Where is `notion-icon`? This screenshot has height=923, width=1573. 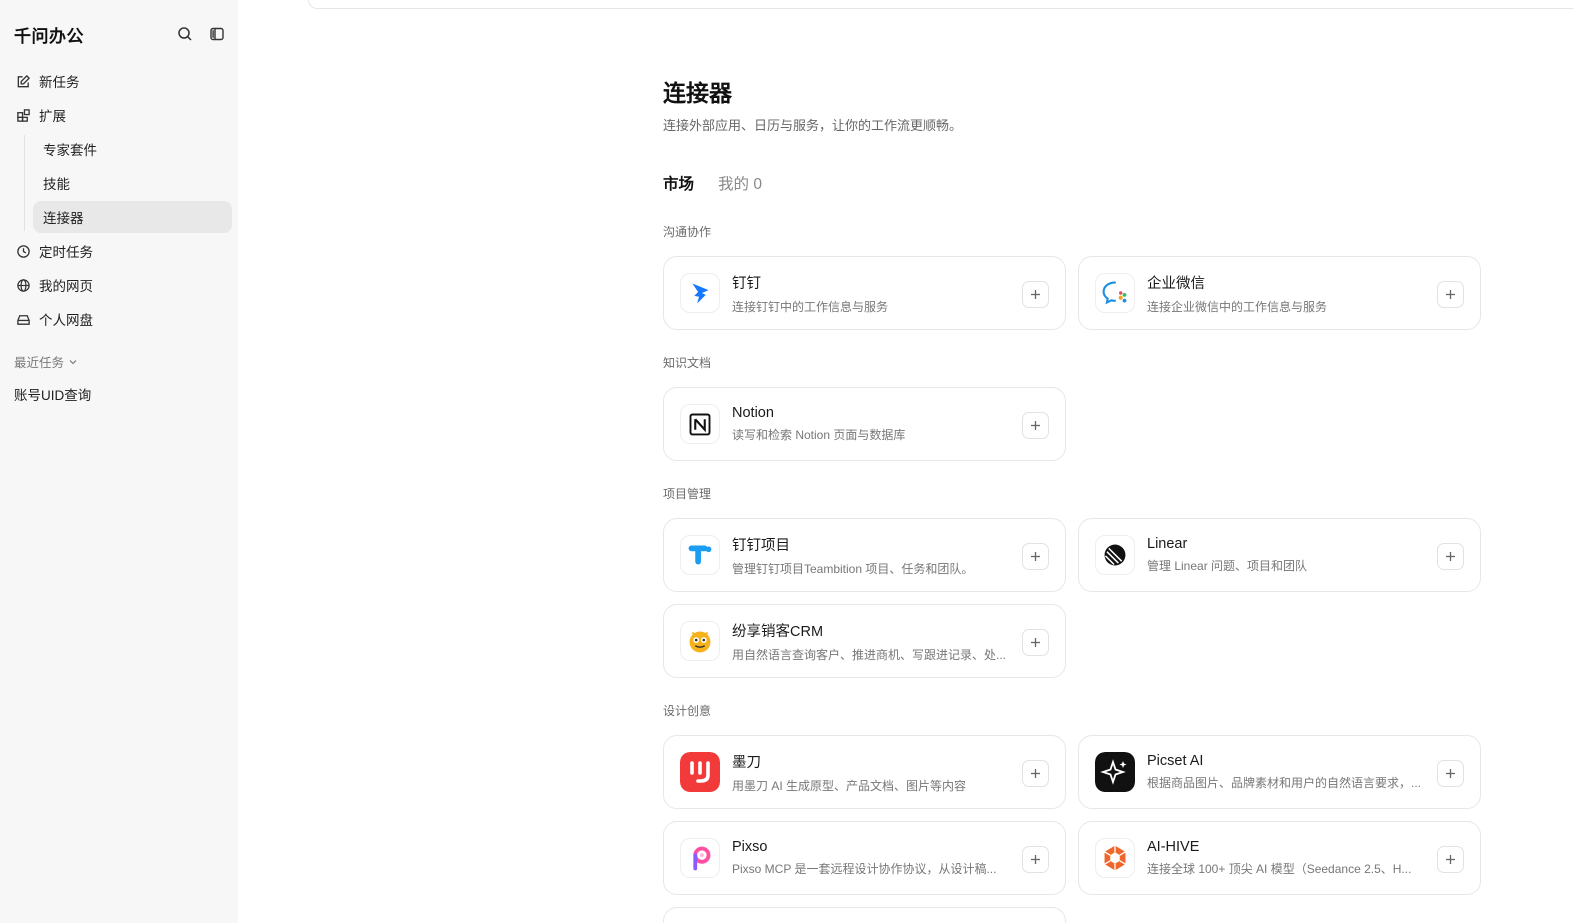 notion-icon is located at coordinates (700, 424).